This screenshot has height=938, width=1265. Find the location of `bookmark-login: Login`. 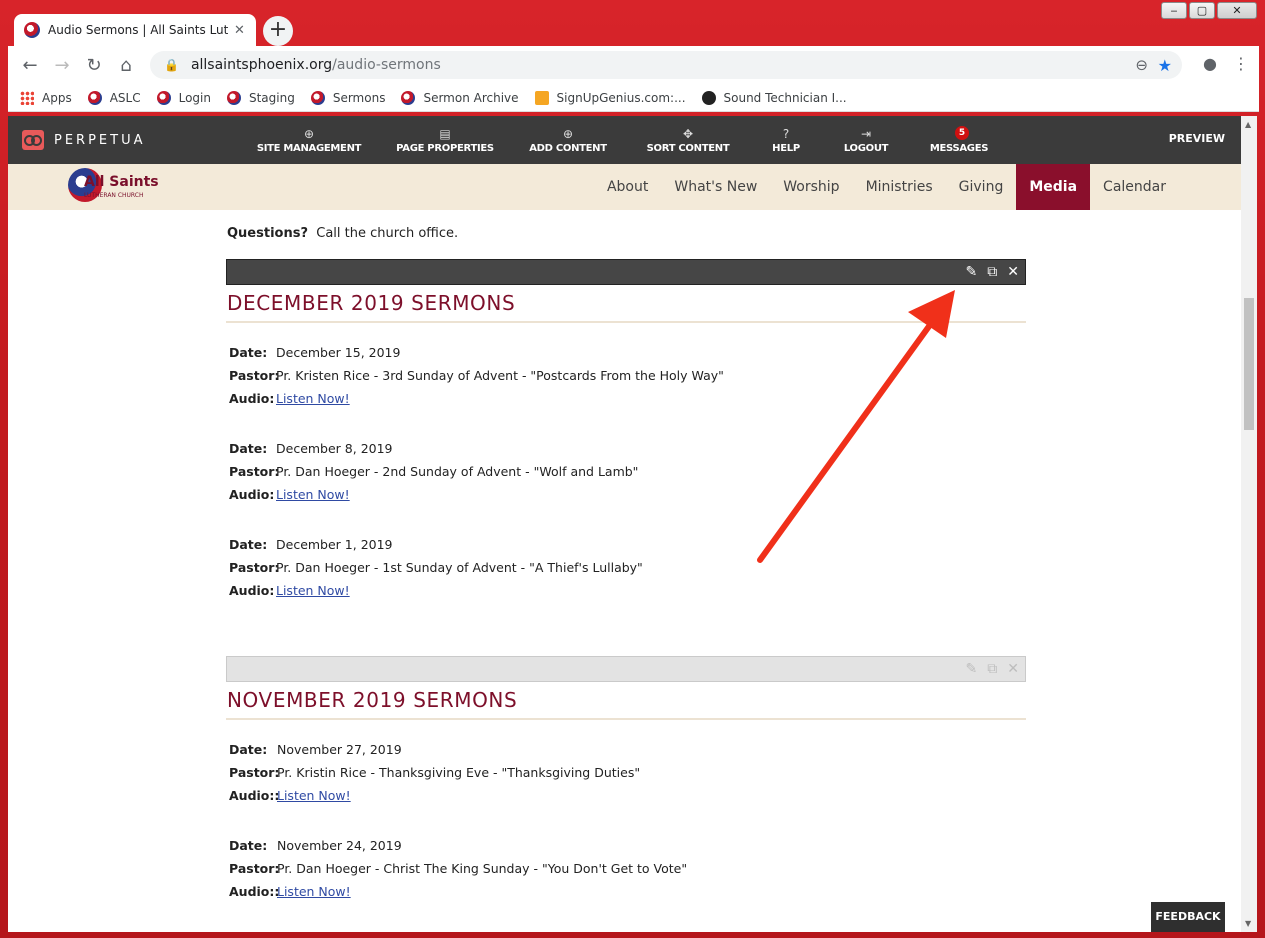

bookmark-login: Login is located at coordinates (183, 97).